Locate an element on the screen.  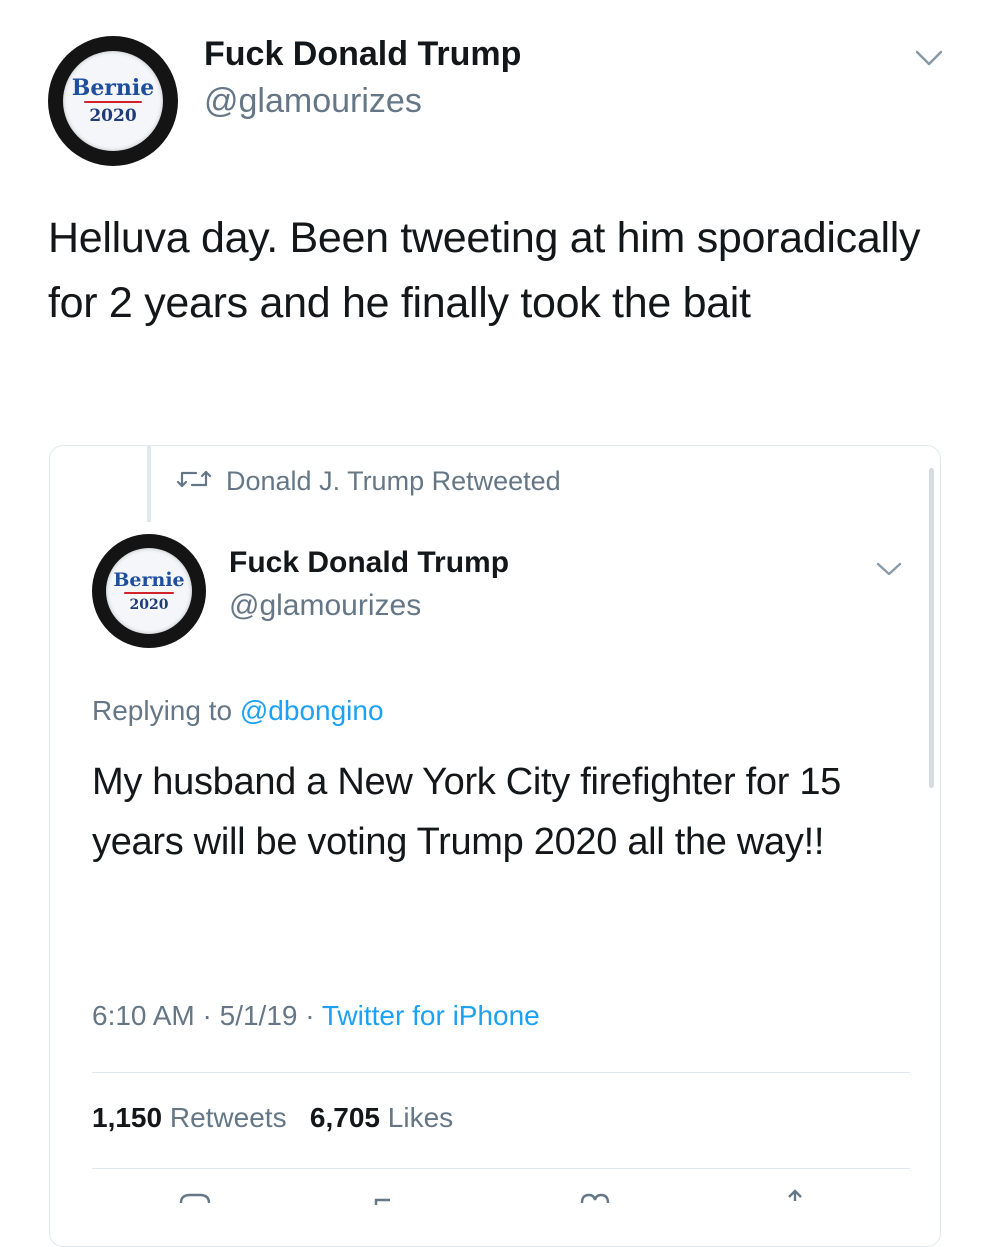
handle: @glamourizes is located at coordinates (313, 101).